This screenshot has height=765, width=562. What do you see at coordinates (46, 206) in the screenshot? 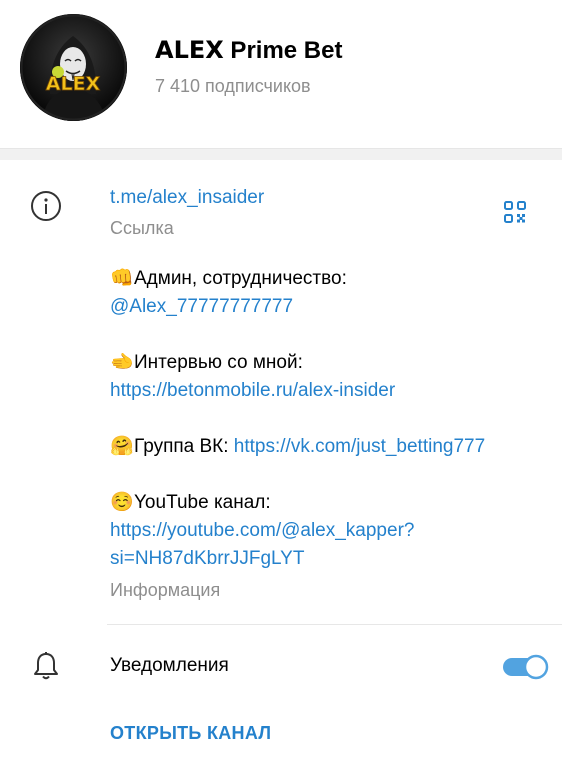
I see `info-icon` at bounding box center [46, 206].